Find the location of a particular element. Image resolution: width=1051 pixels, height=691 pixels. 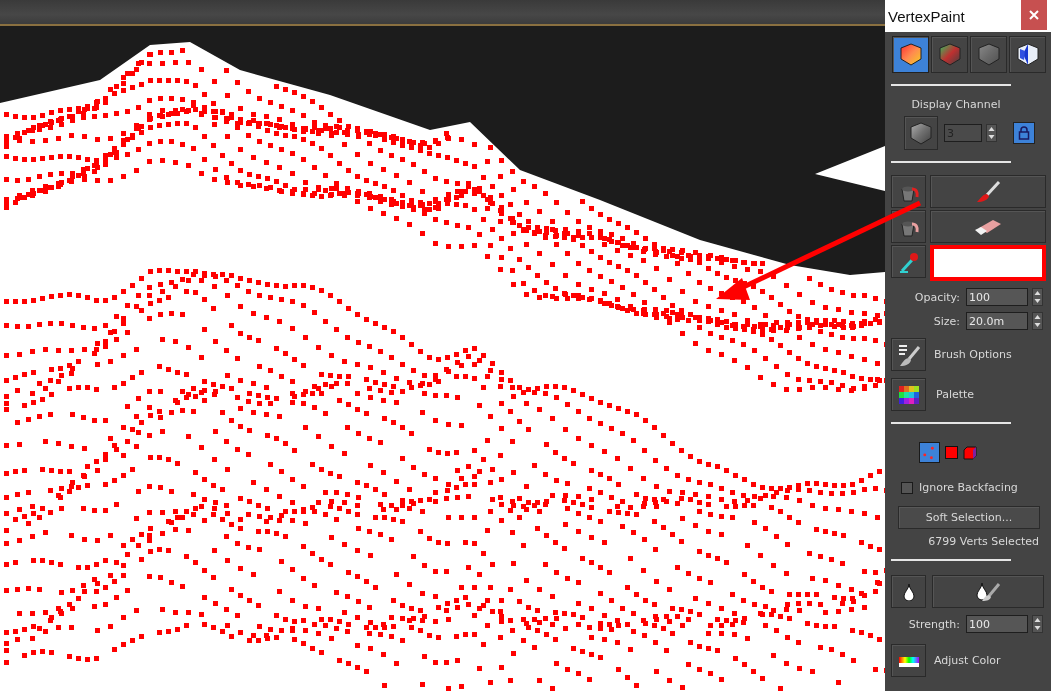

selection-count: 6799 Verts Selected is located at coordinates (983, 541).